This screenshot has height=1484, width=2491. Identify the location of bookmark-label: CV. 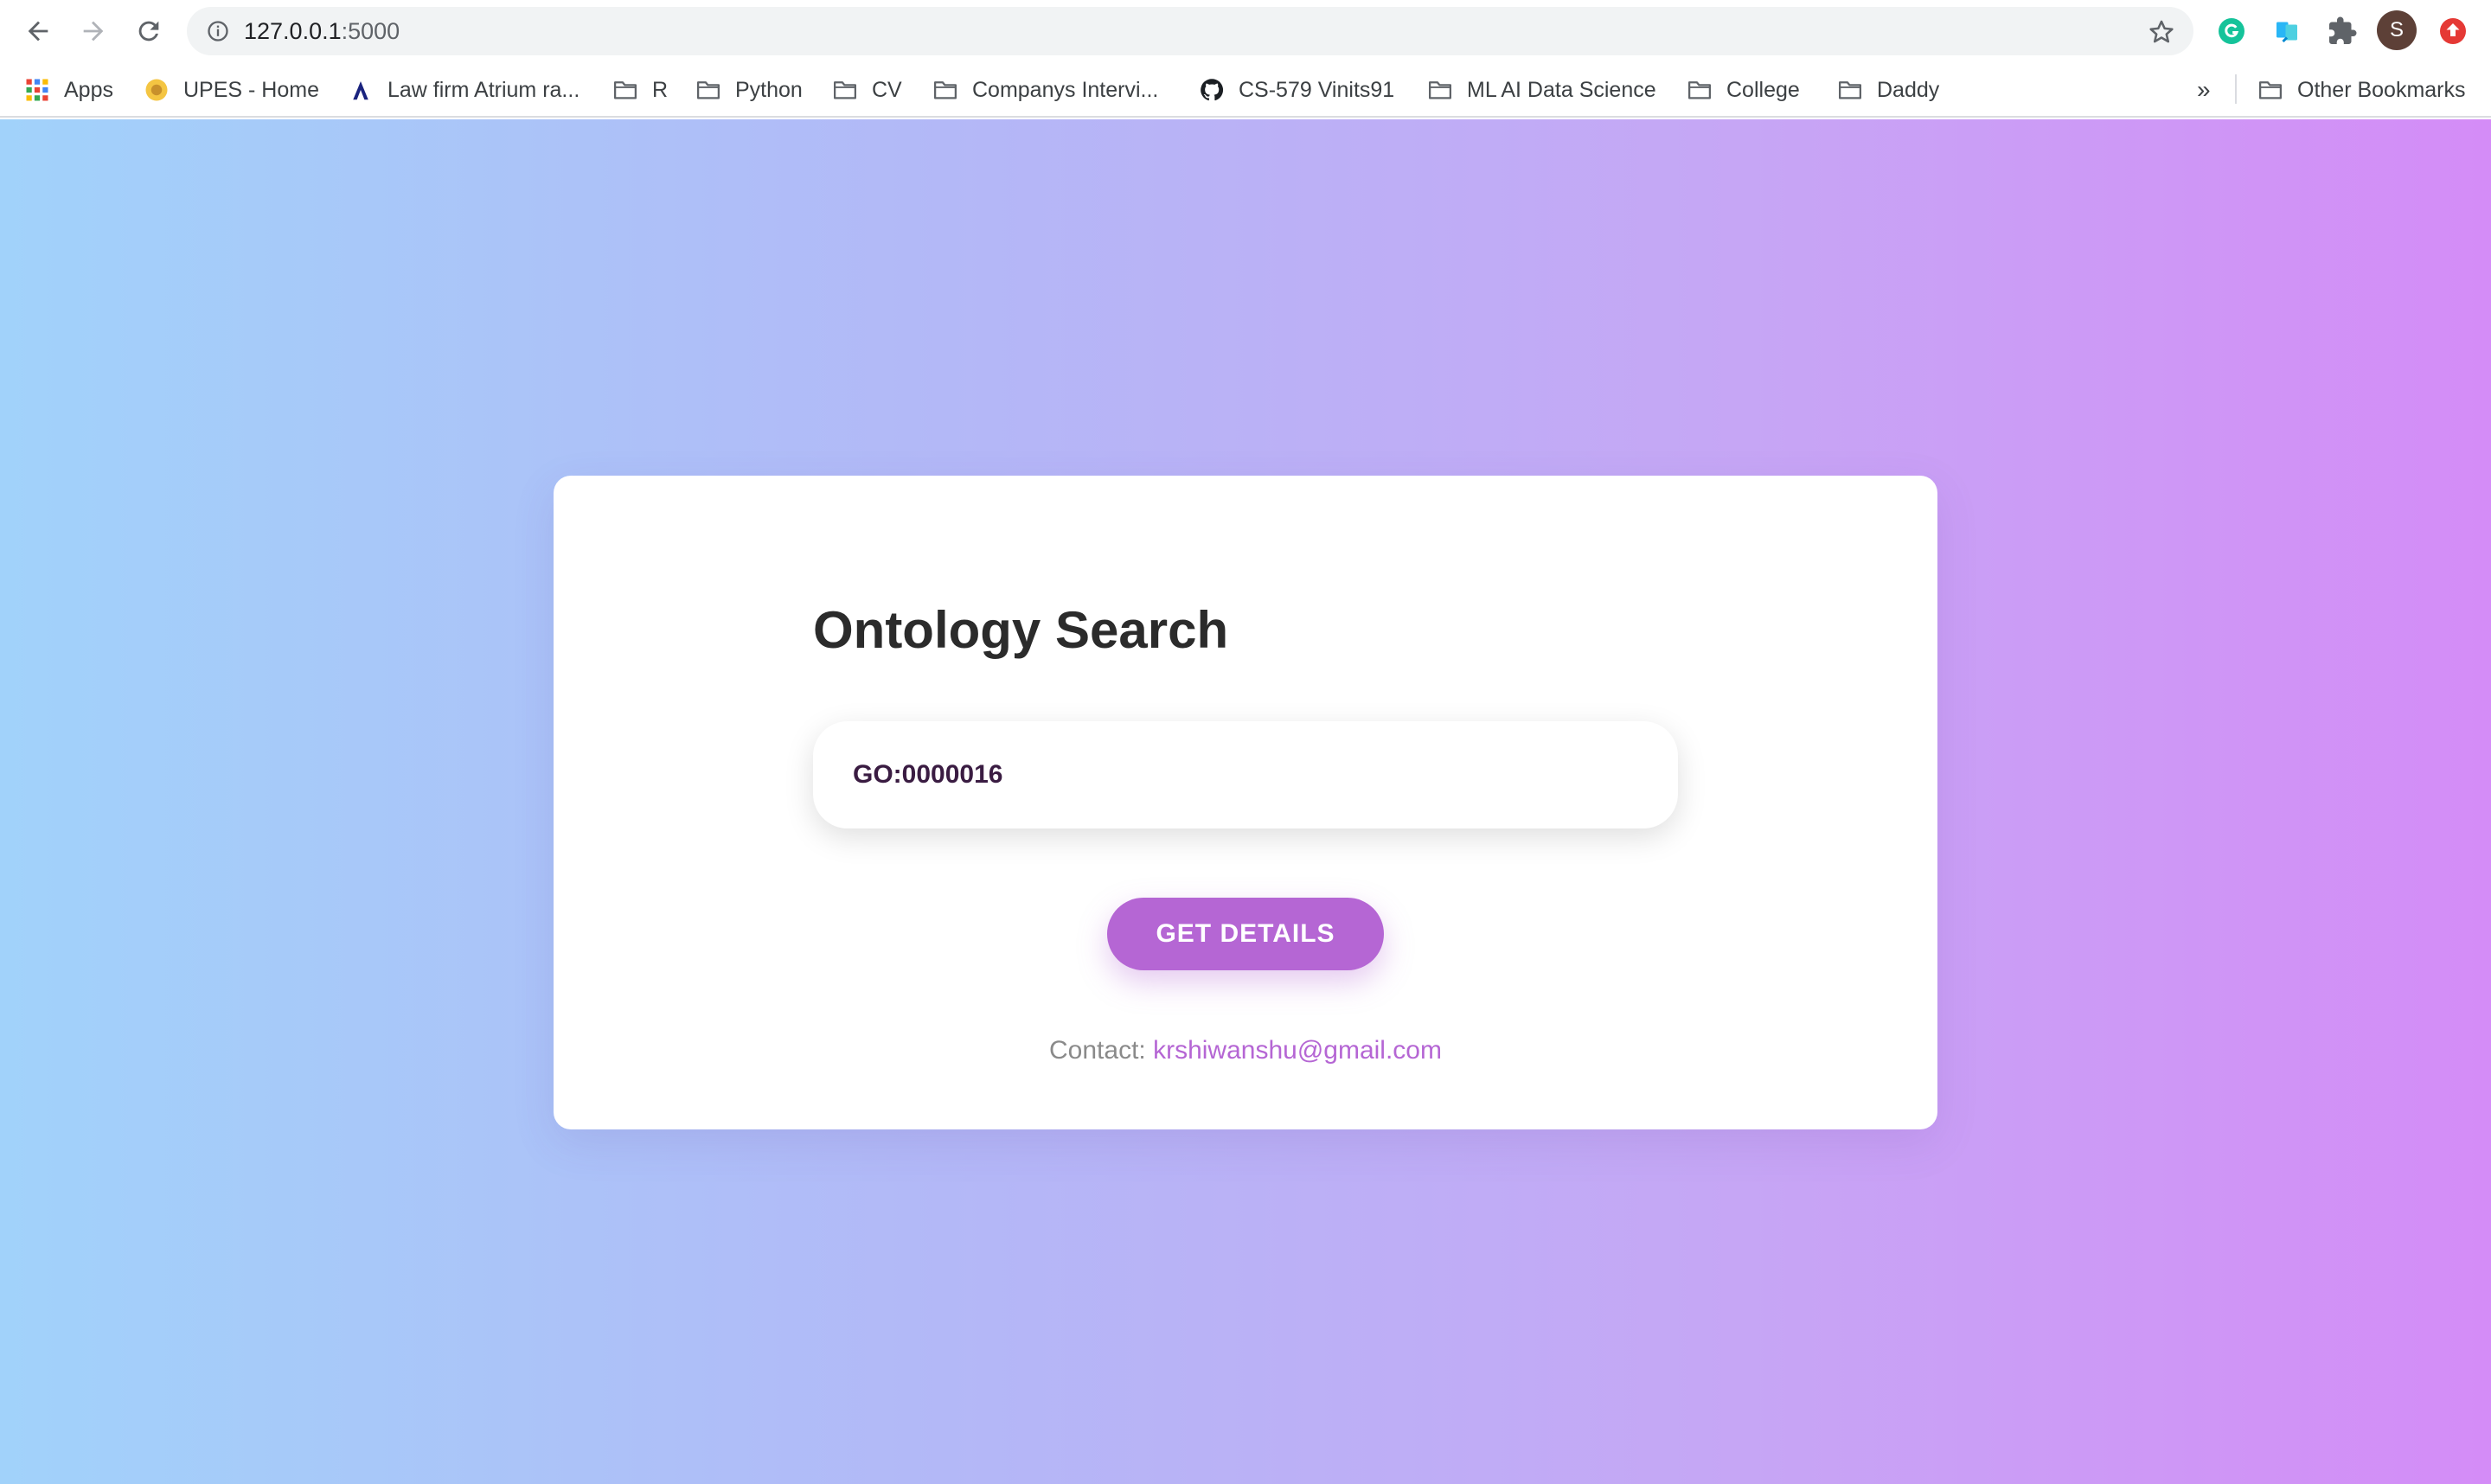
(887, 89).